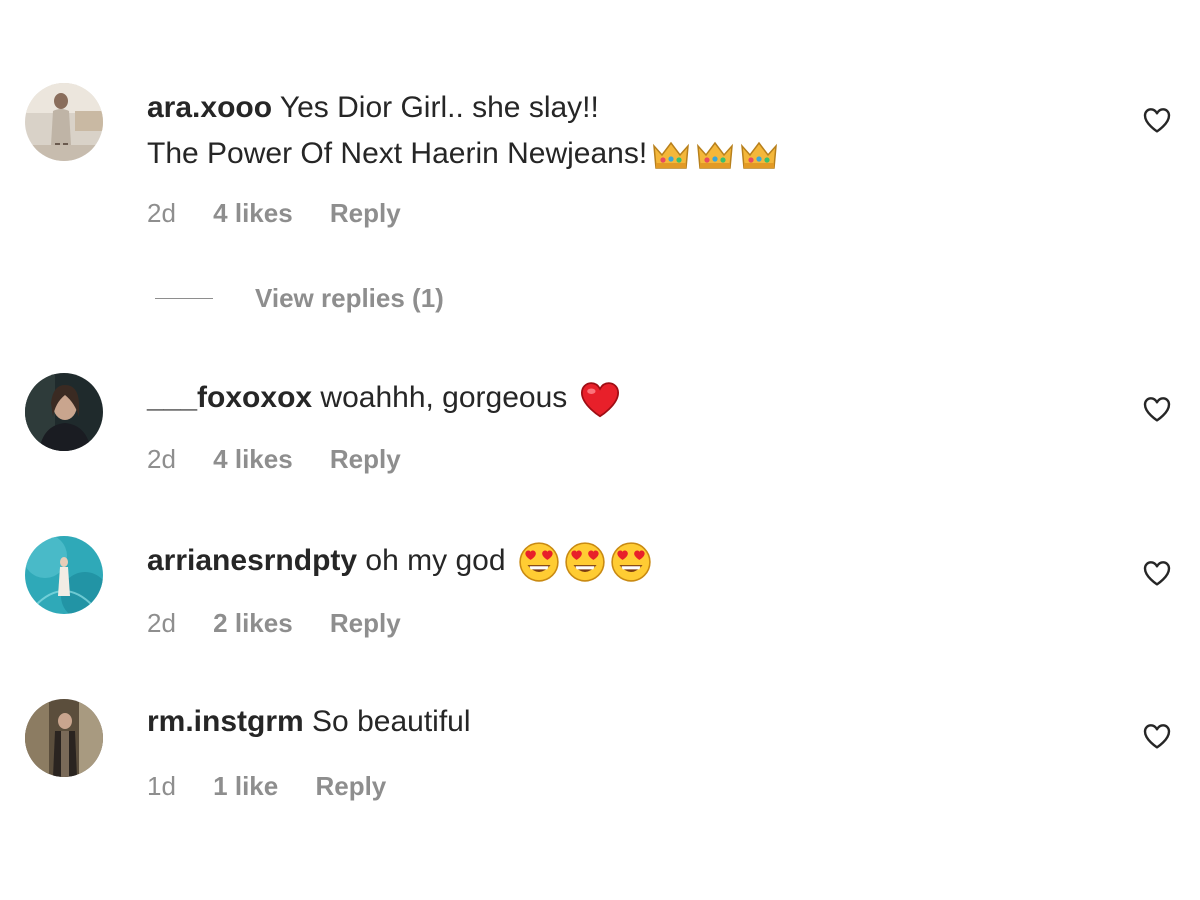  What do you see at coordinates (397, 153) in the screenshot?
I see `comment-text-line2: The Power Of Next Haerin Newjeans!` at bounding box center [397, 153].